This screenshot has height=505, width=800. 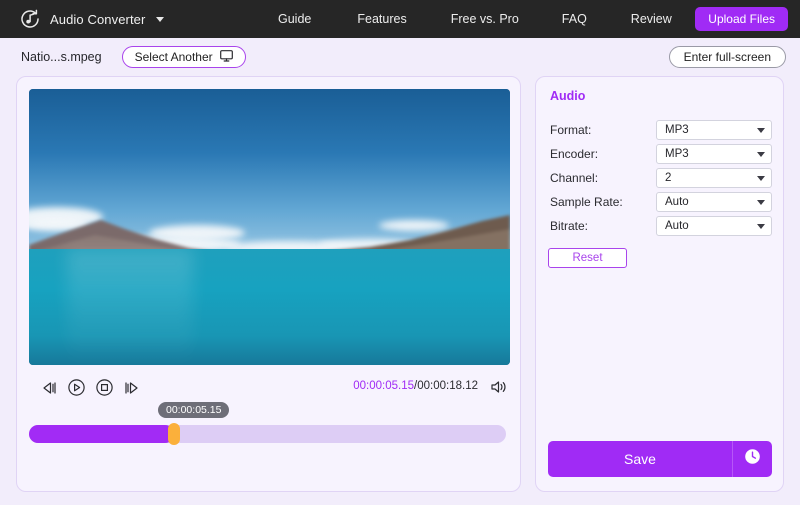 I want to click on save-button-group: Save, so click(x=660, y=459).